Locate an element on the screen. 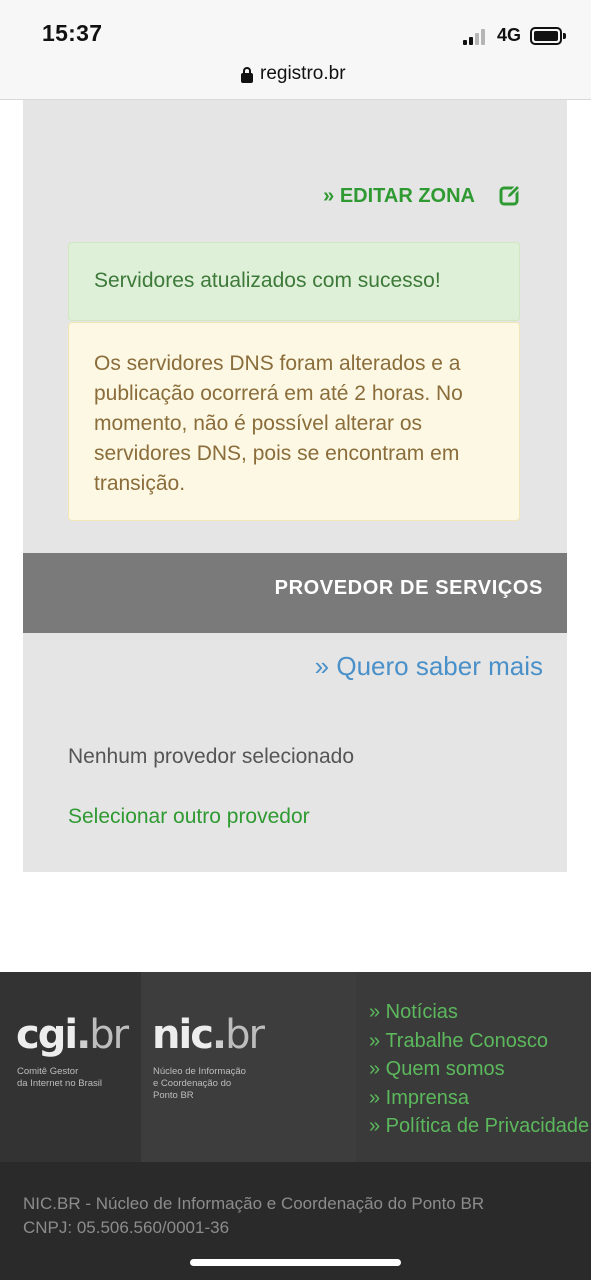  nic-logo-name: nic is located at coordinates (183, 1035).